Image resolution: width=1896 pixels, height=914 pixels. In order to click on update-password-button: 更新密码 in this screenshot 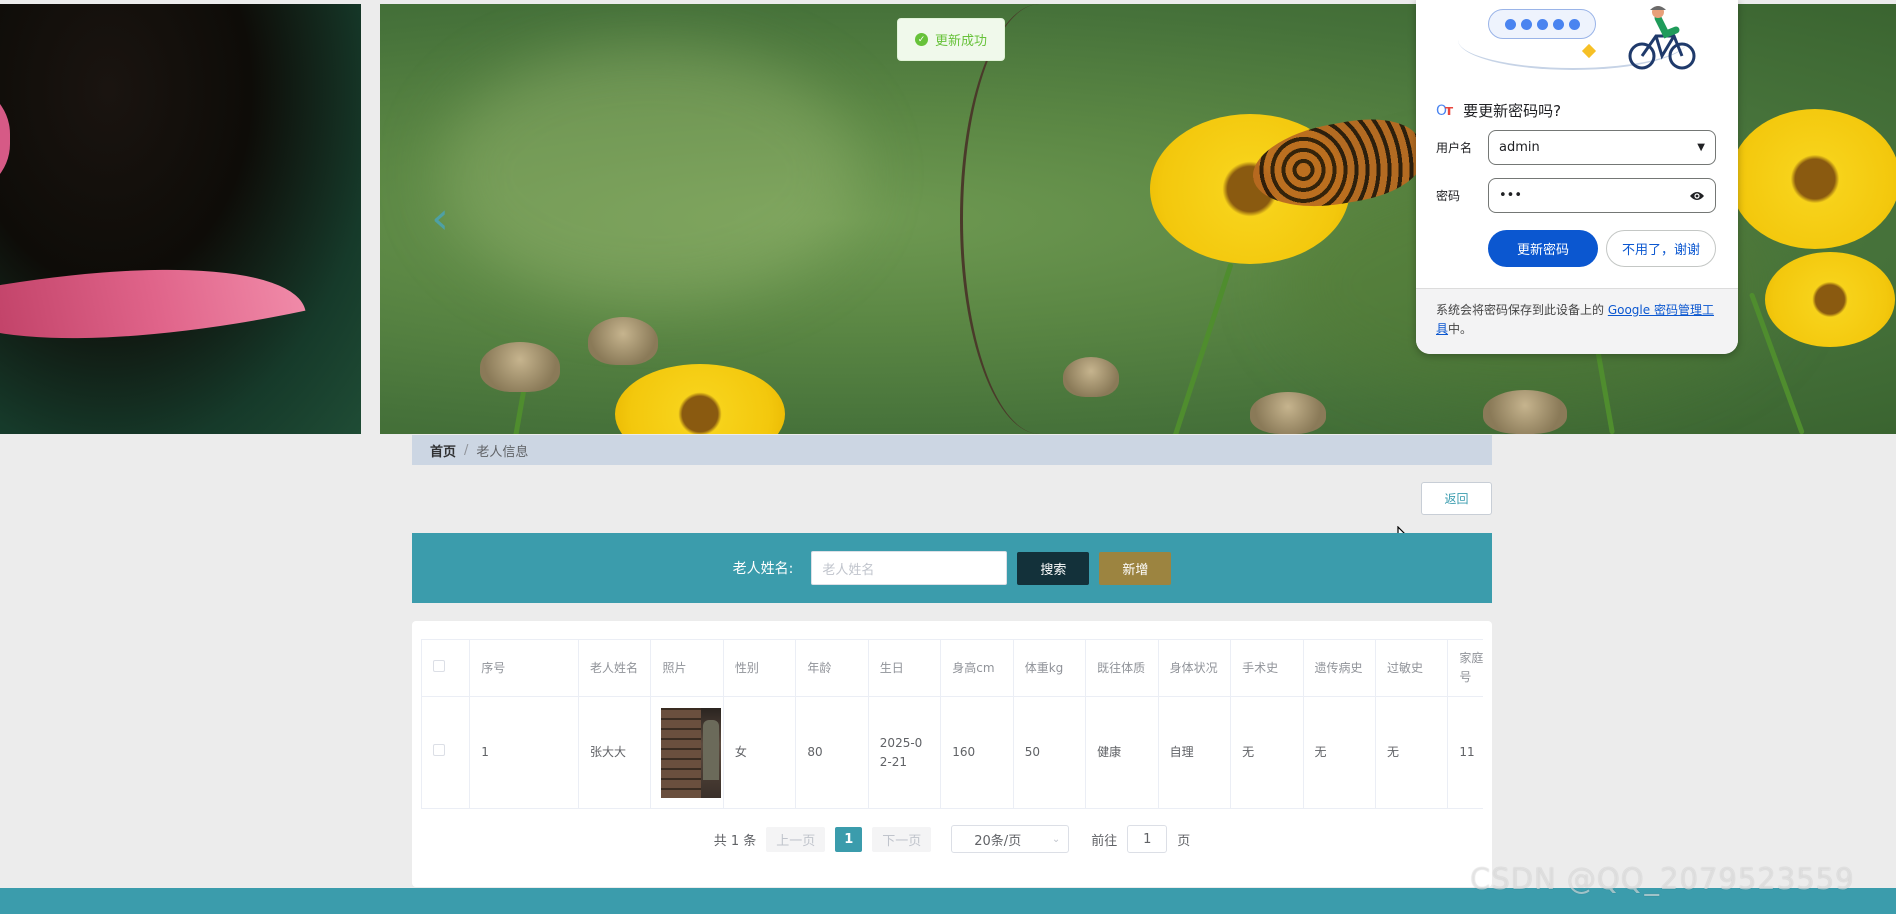, I will do `click(1543, 248)`.